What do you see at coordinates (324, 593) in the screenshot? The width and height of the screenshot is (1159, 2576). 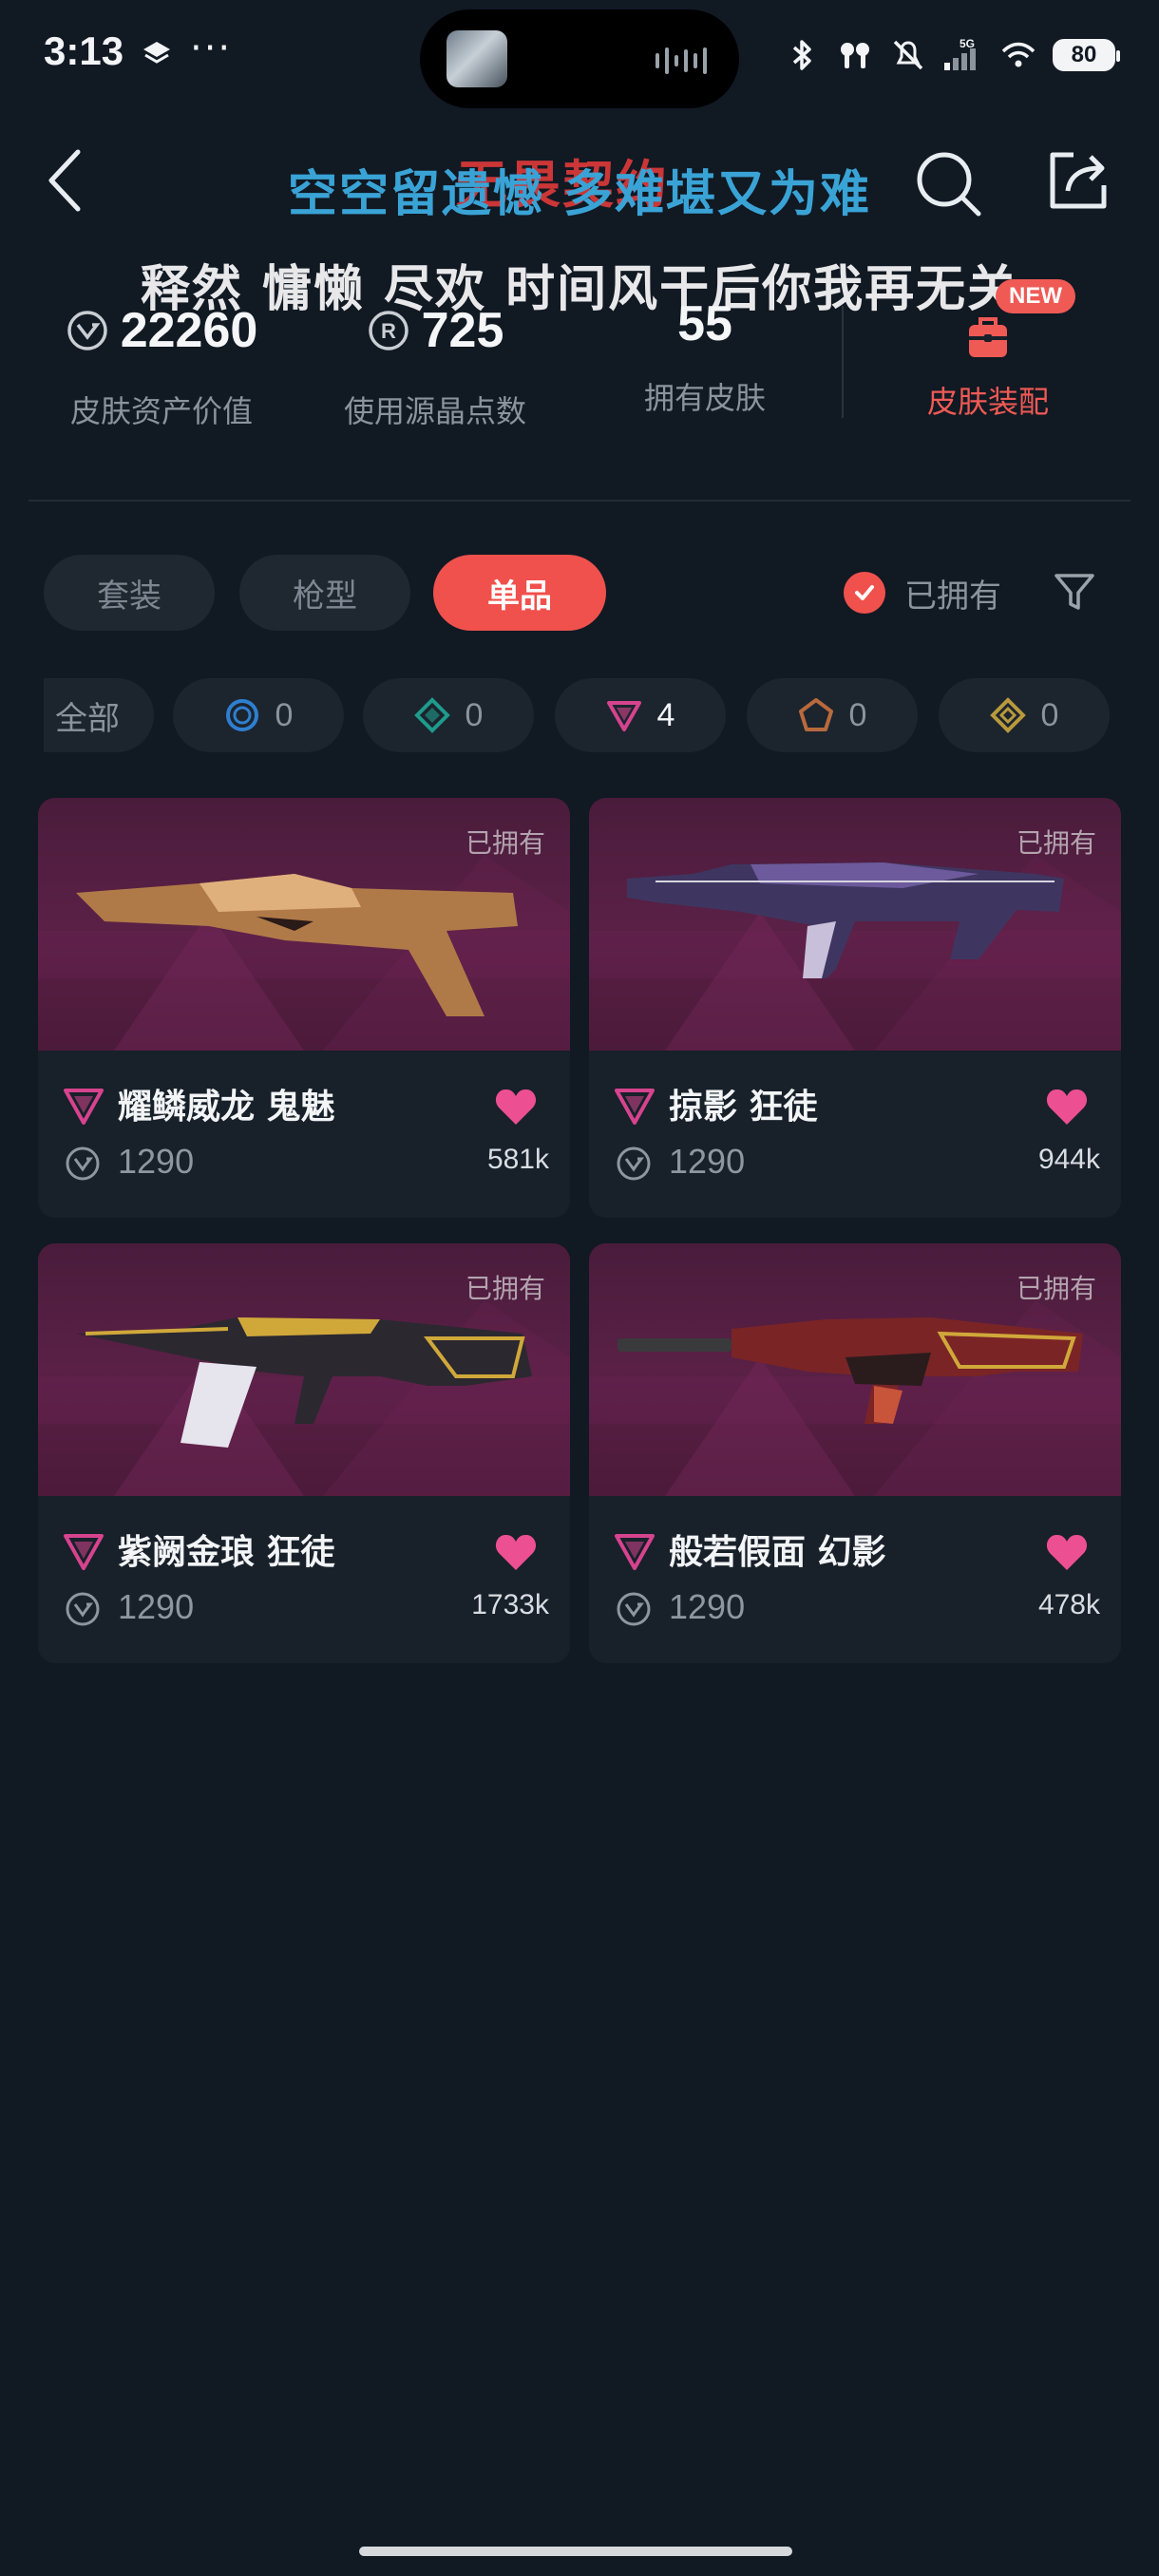 I see `tab-weapon-type: 枪型` at bounding box center [324, 593].